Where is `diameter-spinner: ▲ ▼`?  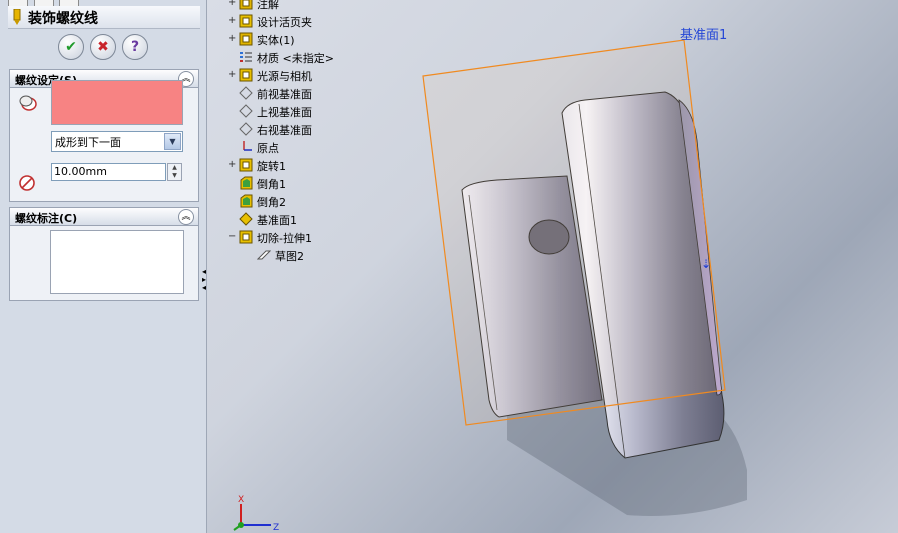 diameter-spinner: ▲ ▼ is located at coordinates (174, 172).